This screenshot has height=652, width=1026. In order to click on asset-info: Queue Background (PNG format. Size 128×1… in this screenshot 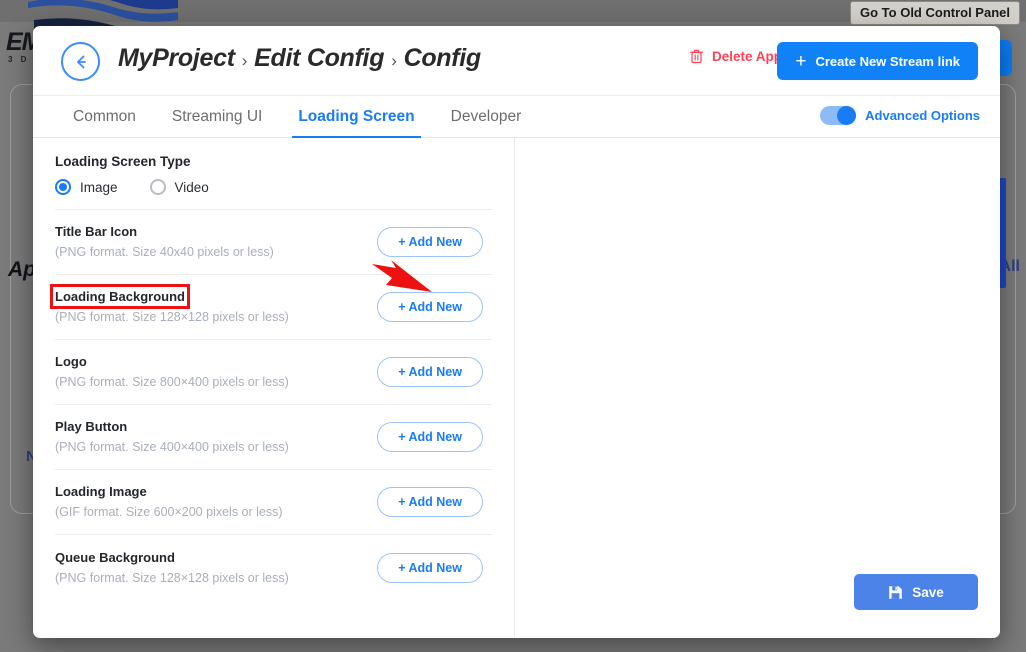, I will do `click(172, 568)`.